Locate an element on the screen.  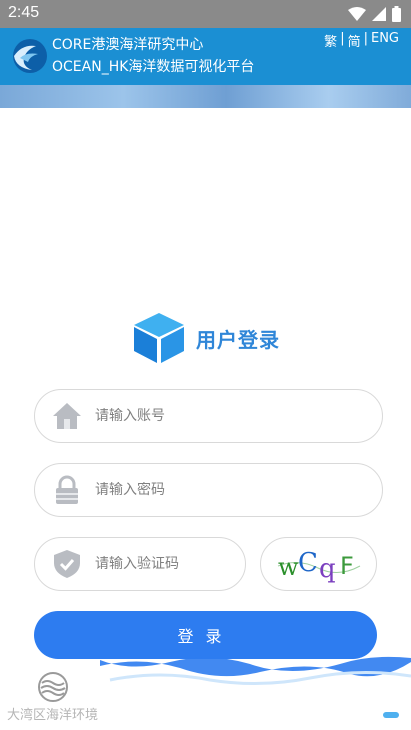
password-field is located at coordinates (208, 490).